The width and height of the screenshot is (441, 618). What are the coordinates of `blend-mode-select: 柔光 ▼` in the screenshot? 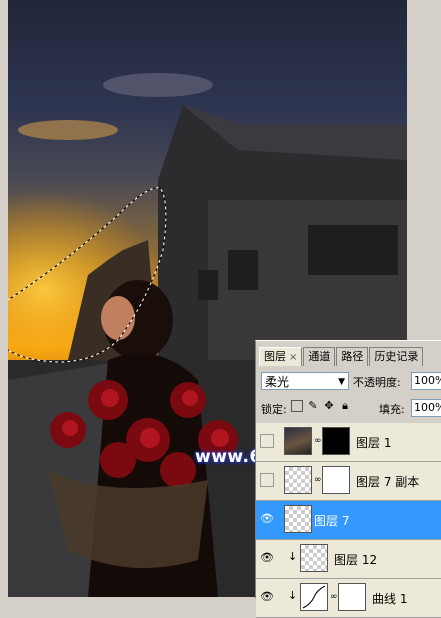 It's located at (305, 381).